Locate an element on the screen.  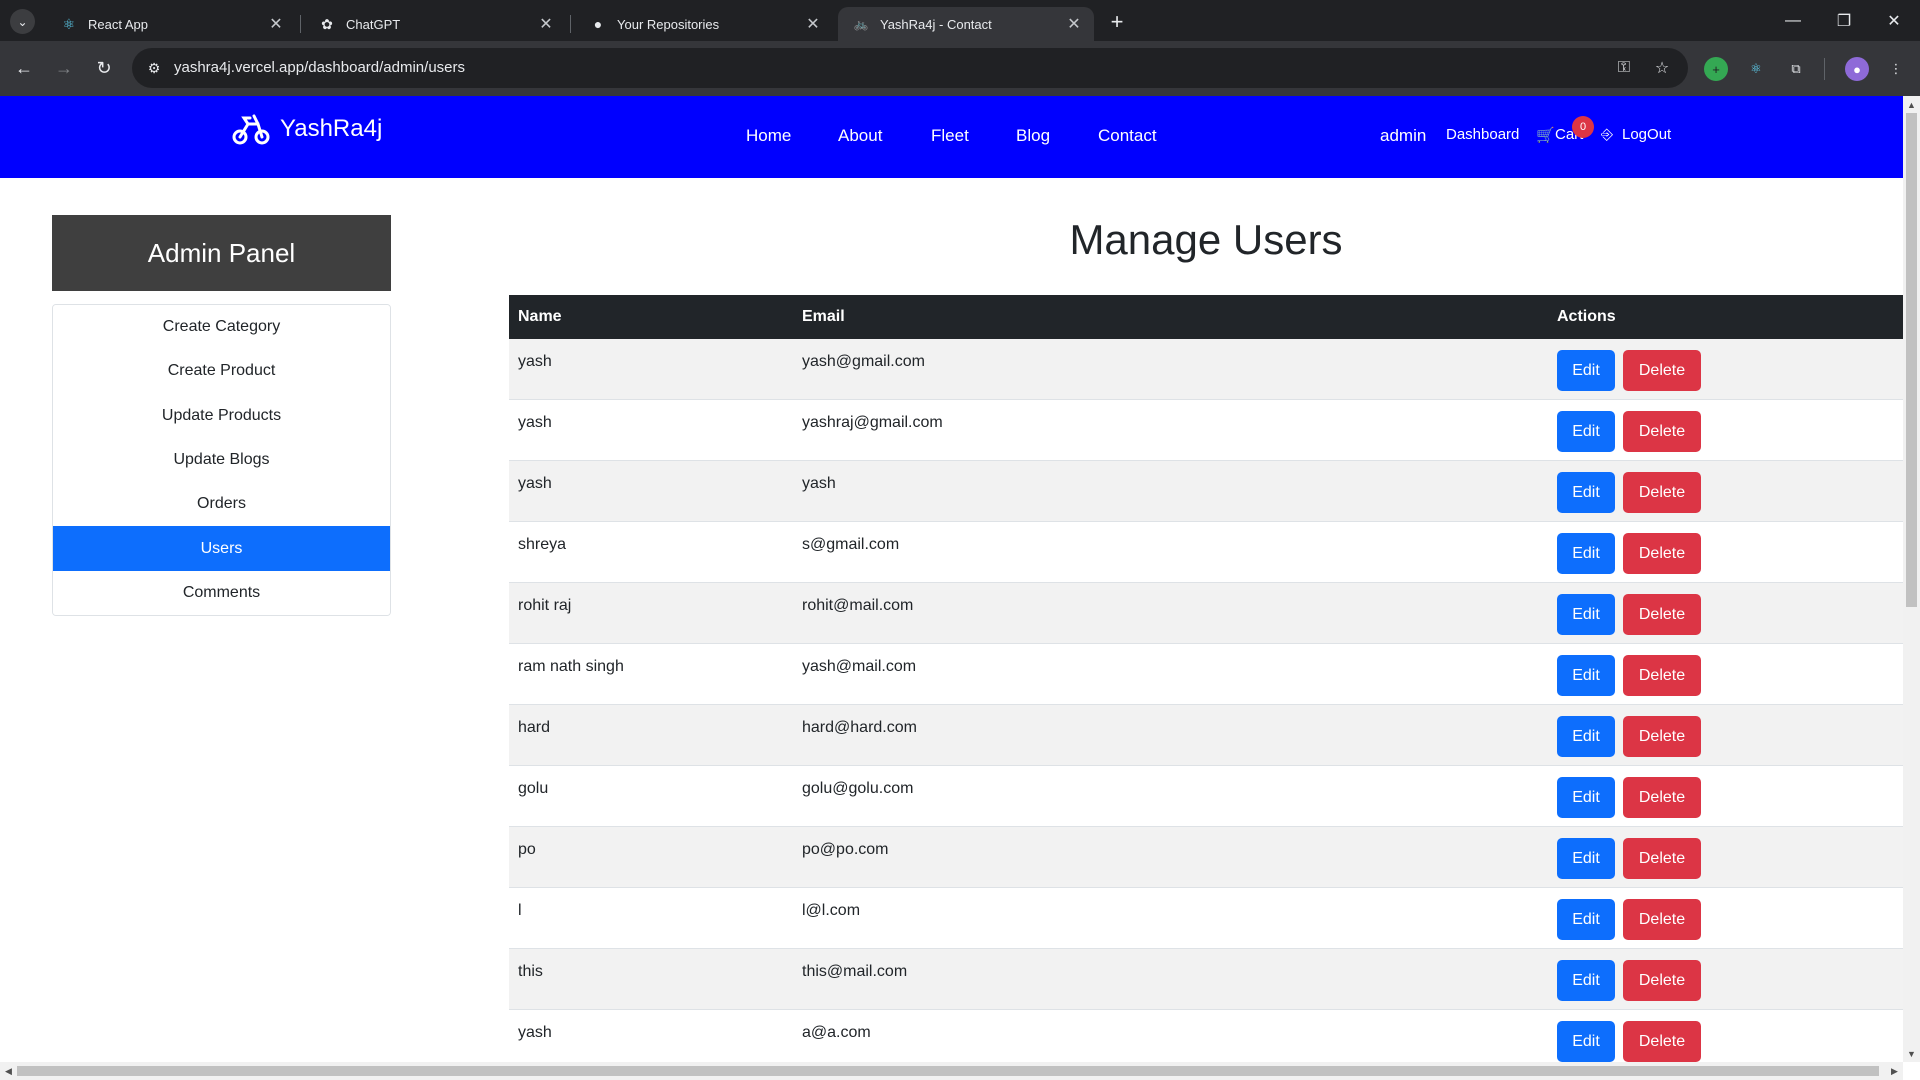
user-email-cell: a@a.com is located at coordinates (836, 1032).